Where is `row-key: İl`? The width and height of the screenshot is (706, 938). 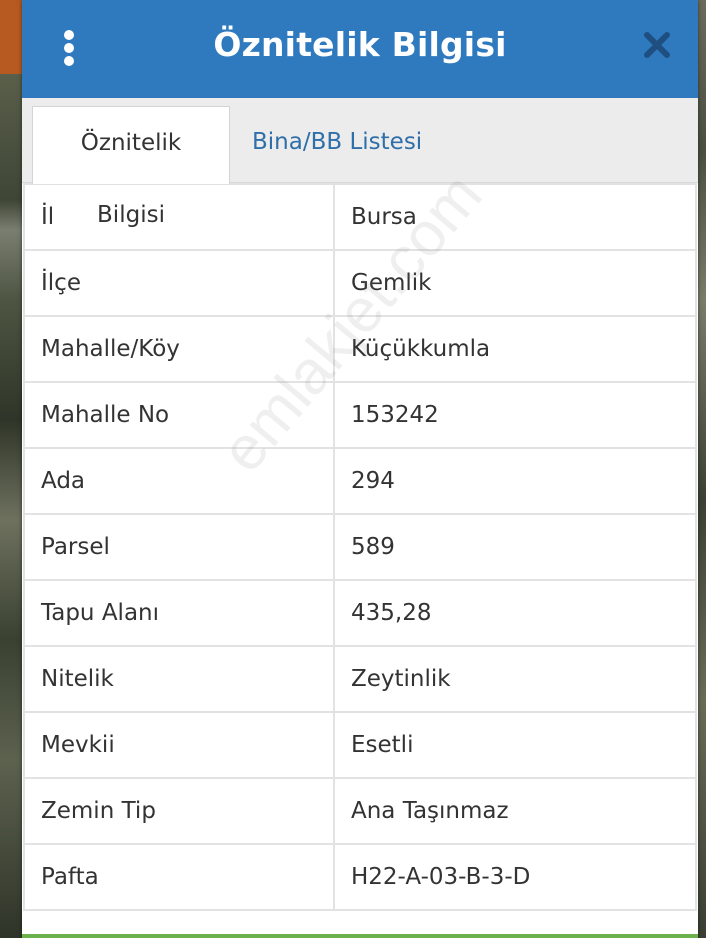 row-key: İl is located at coordinates (179, 217).